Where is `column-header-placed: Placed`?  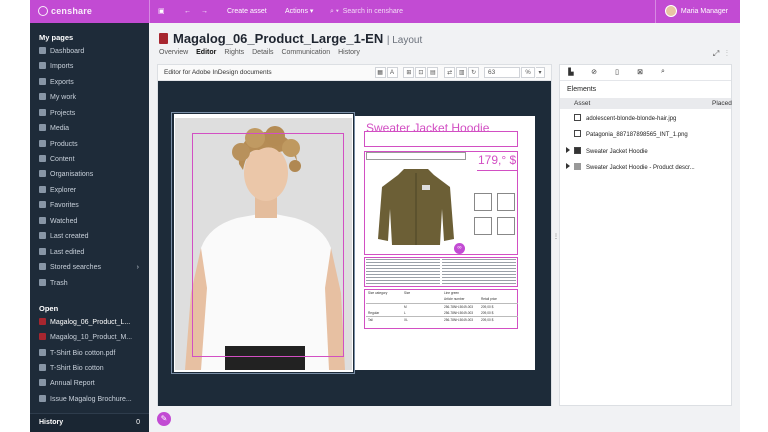 column-header-placed: Placed is located at coordinates (722, 103).